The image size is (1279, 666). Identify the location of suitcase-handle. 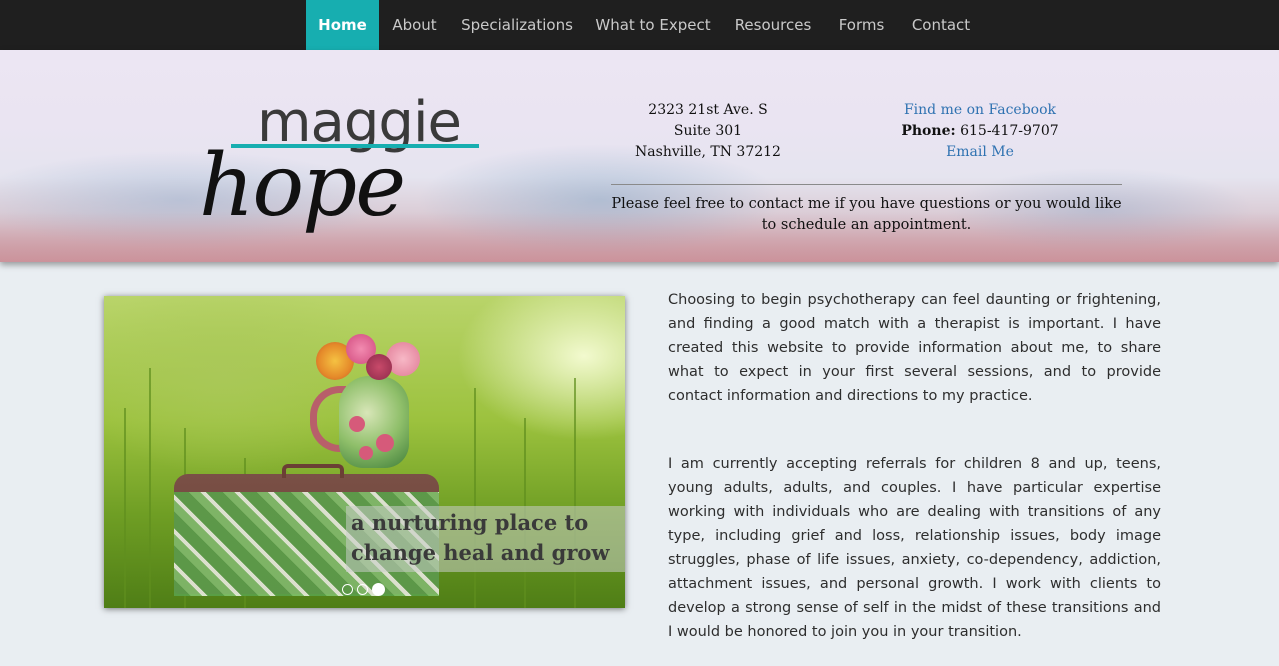
(313, 471).